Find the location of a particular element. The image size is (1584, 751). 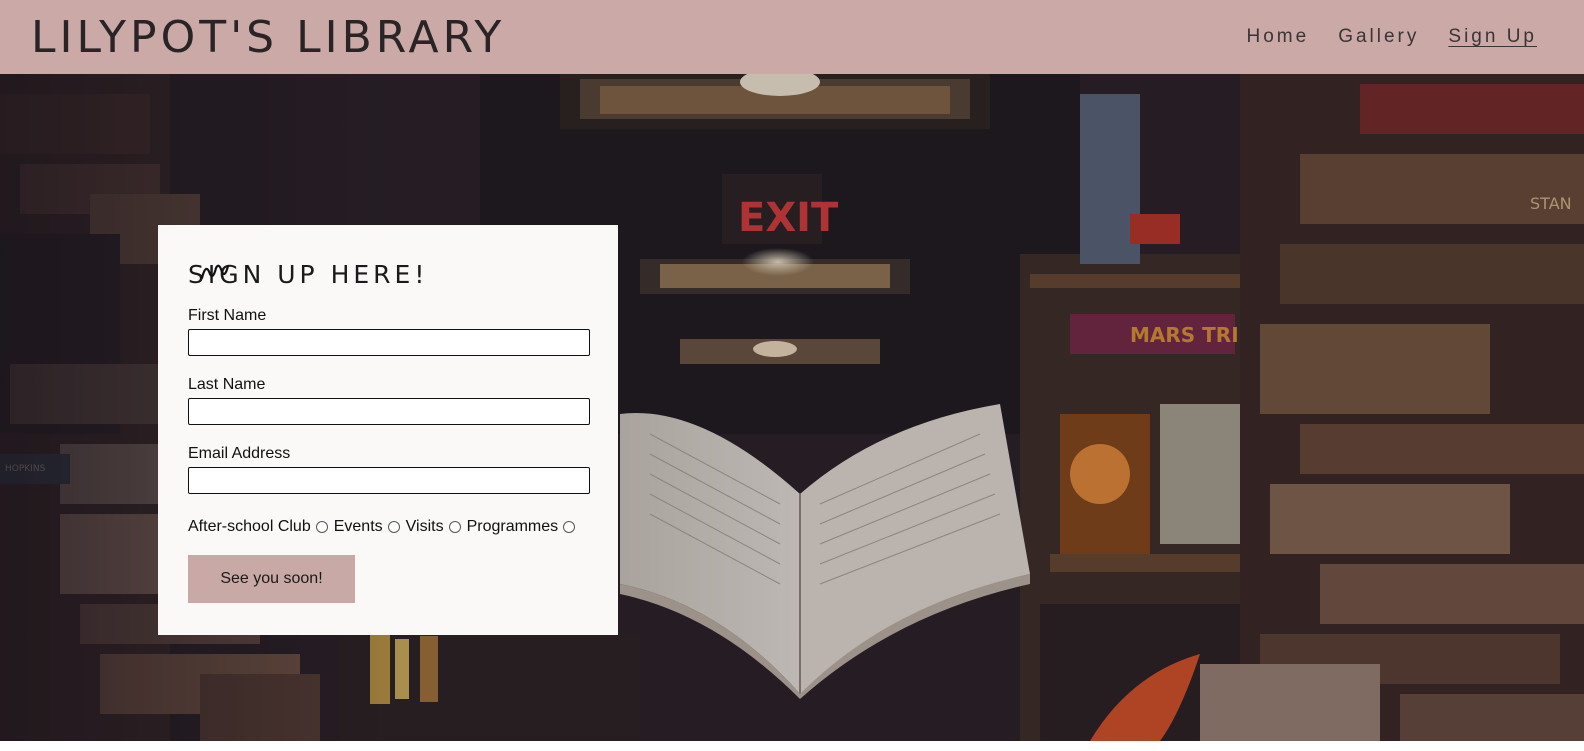

radio-programmes is located at coordinates (569, 527).